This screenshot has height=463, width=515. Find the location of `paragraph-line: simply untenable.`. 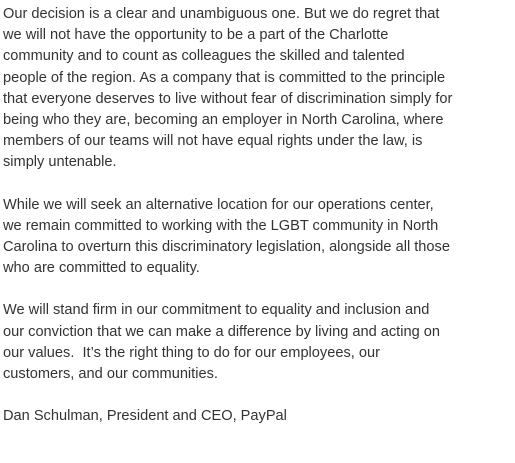

paragraph-line: simply untenable. is located at coordinates (60, 162).